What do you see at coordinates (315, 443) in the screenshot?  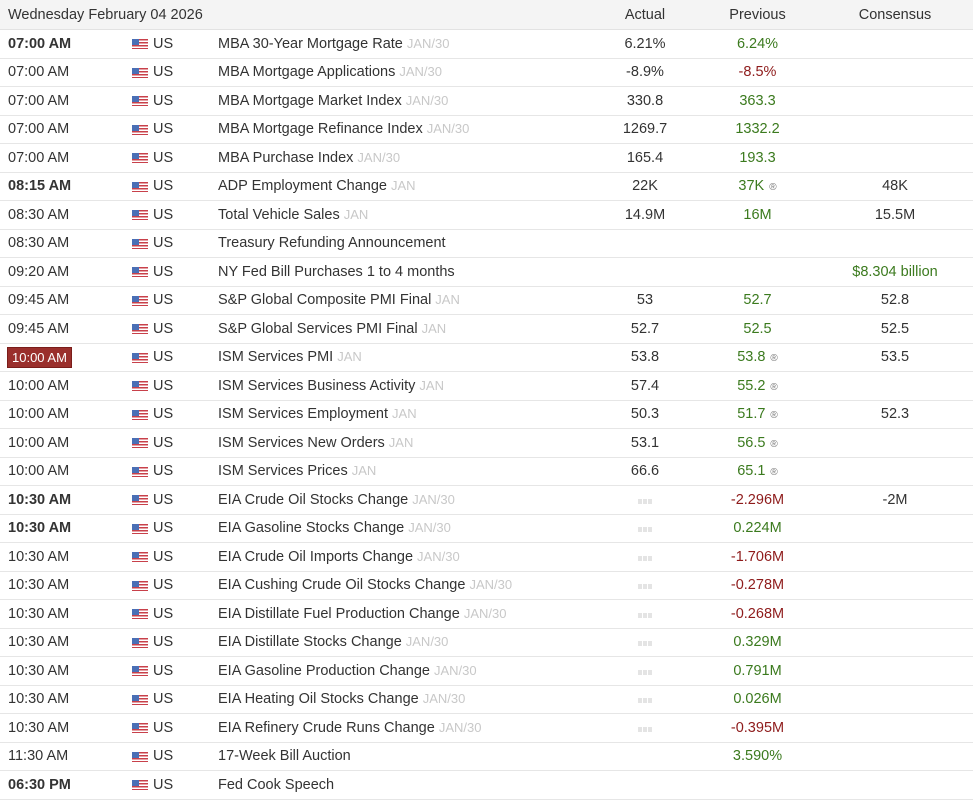 I see `event-name-link: ISM Services New Orders JAN` at bounding box center [315, 443].